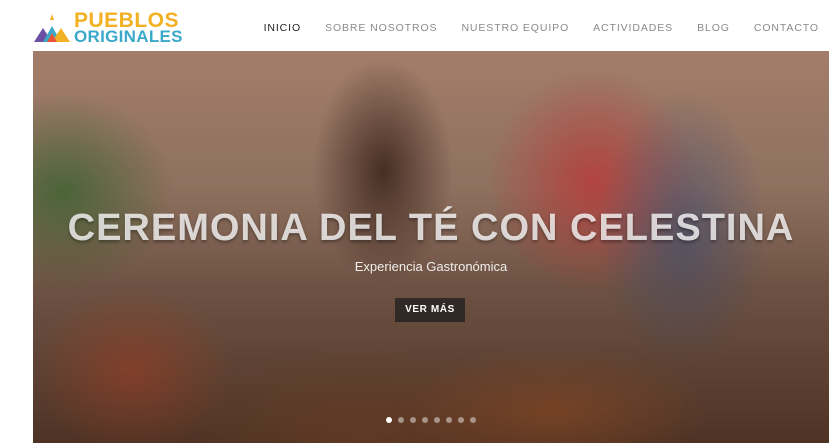  Describe the element at coordinates (283, 28) in the screenshot. I see `nav-inicio: INICIO` at that location.